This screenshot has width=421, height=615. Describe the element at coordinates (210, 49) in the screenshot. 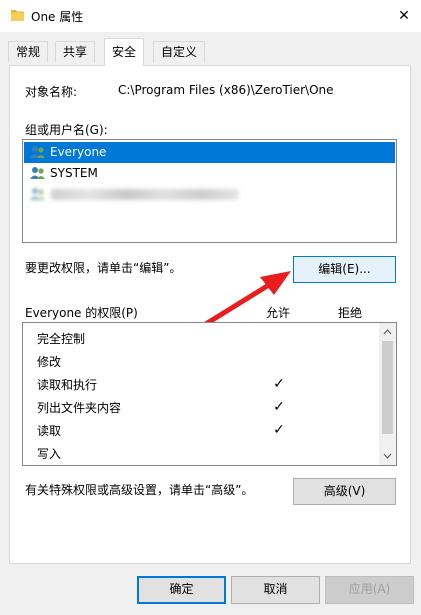

I see `tab-bar: 常规 共享 安全 自定义` at that location.